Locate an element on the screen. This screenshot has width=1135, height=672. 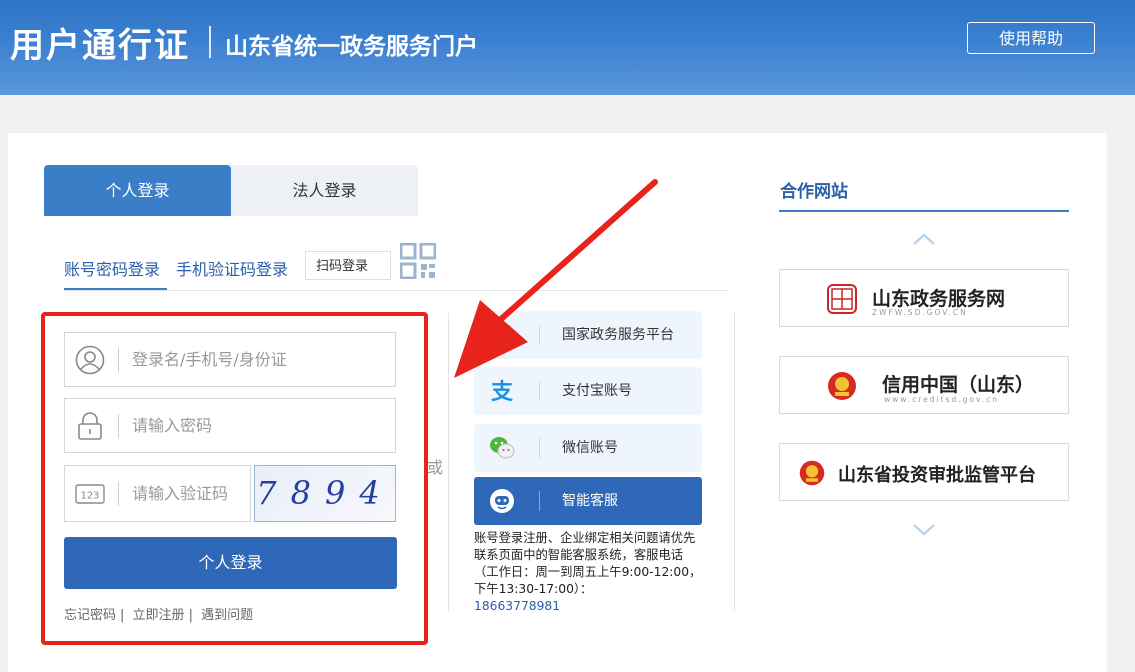
partner-url: ZWFW.SD.GOV.CN is located at coordinates (920, 312).